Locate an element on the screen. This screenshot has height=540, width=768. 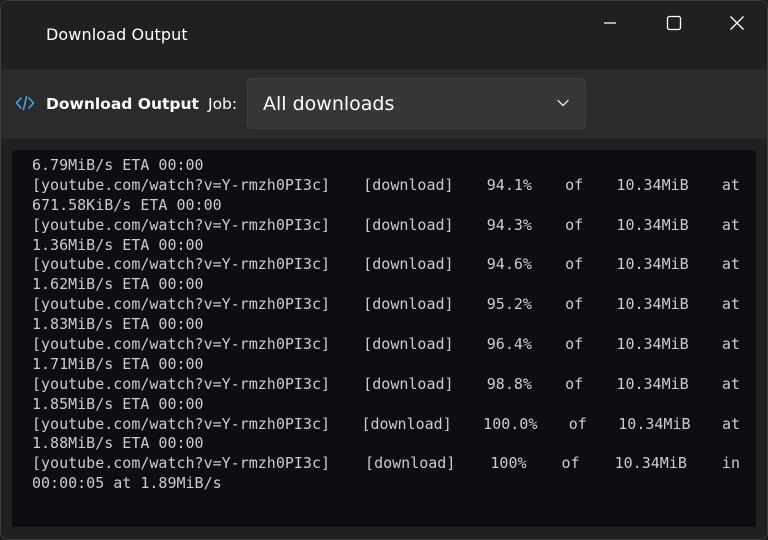
console-cell: 100% is located at coordinates (508, 463).